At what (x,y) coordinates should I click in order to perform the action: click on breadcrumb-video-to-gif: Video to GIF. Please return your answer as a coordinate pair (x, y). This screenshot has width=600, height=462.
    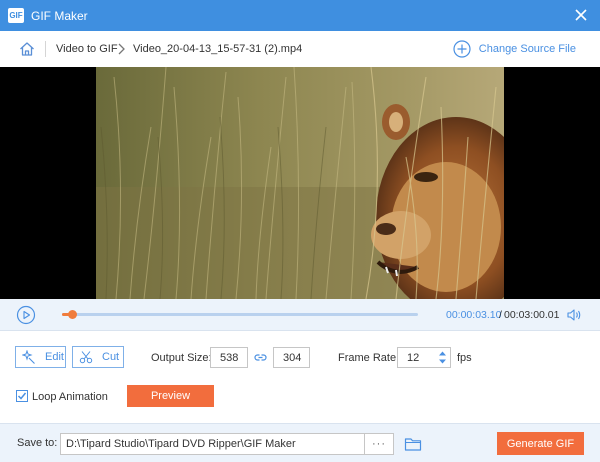
    Looking at the image, I should click on (87, 49).